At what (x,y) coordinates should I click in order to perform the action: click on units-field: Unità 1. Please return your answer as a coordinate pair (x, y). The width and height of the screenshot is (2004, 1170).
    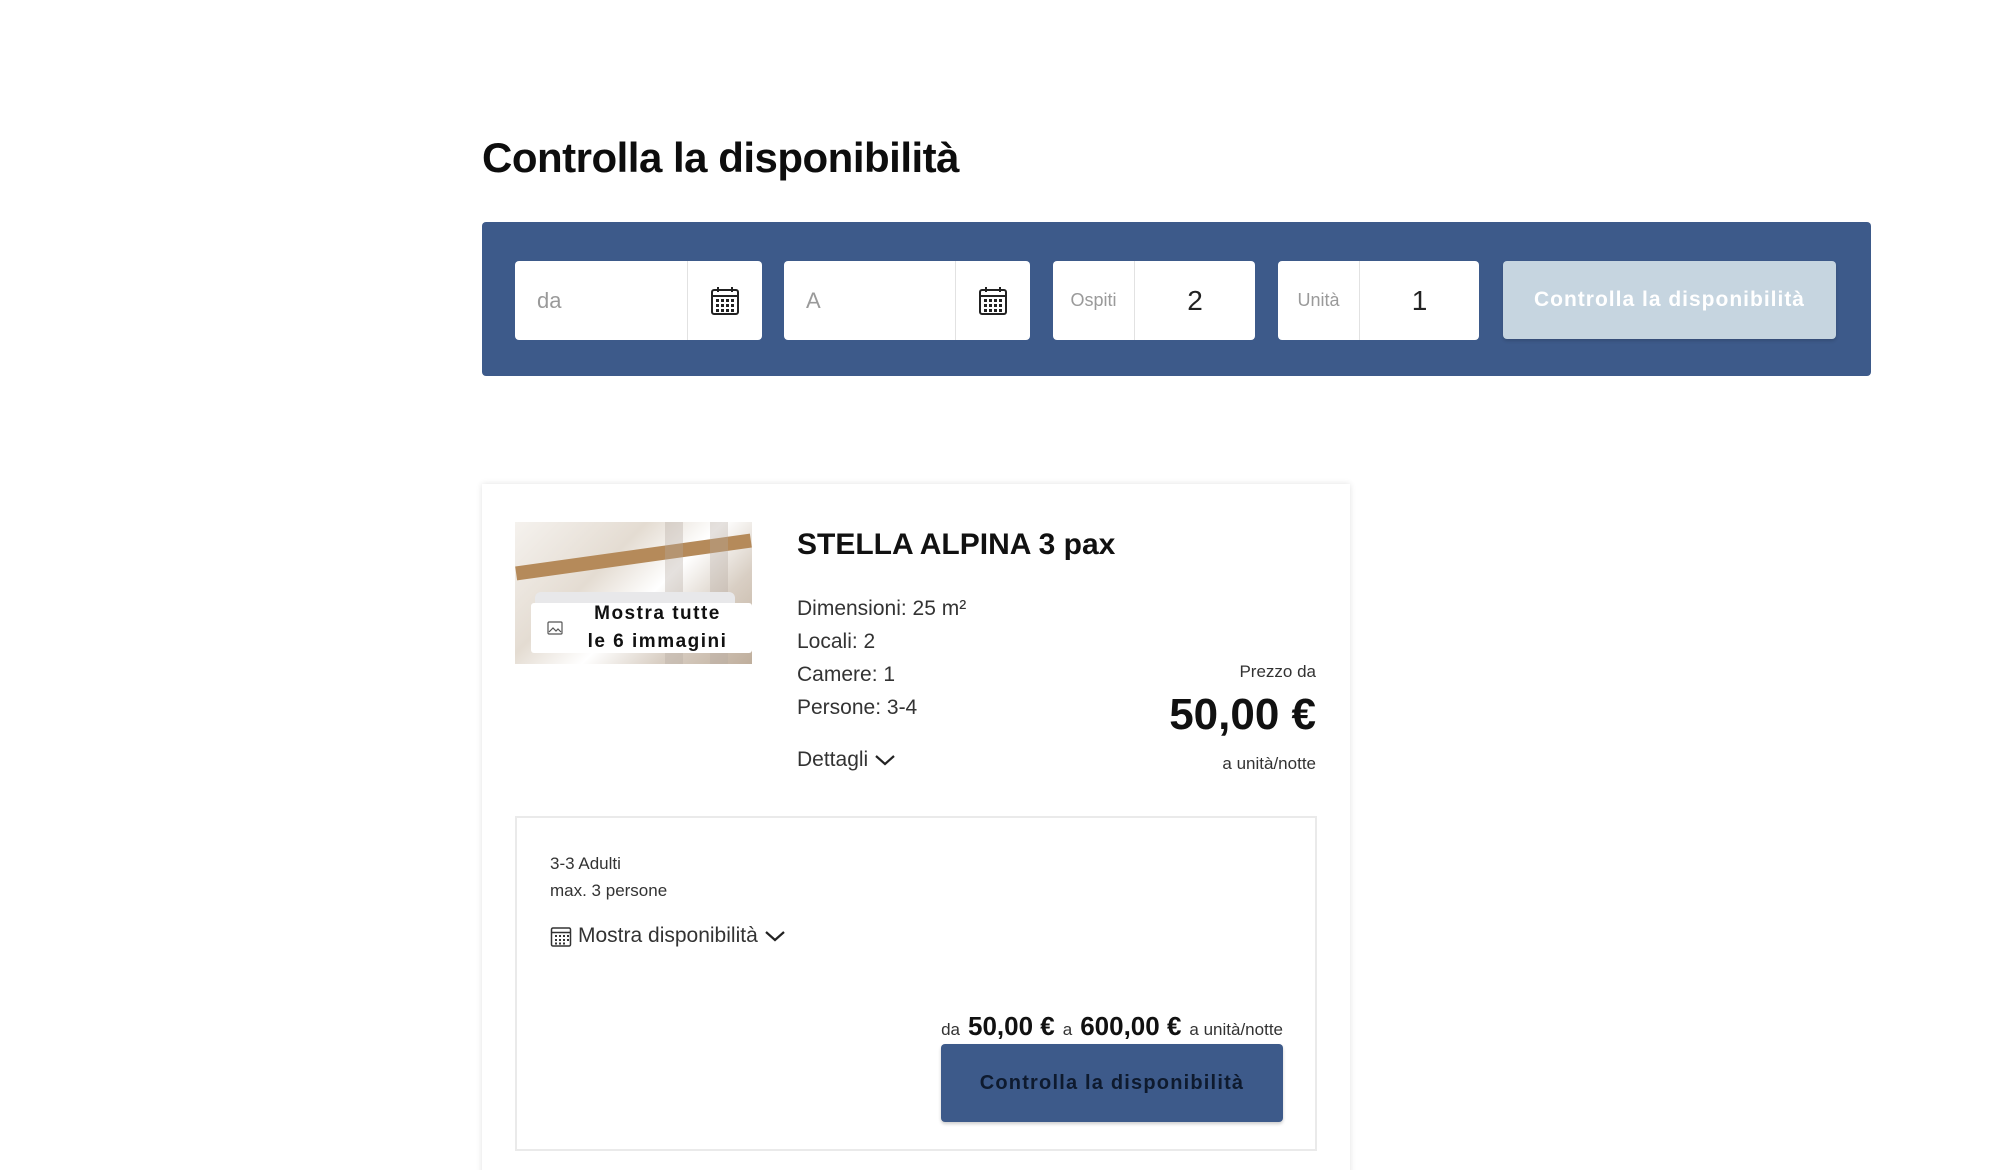
    Looking at the image, I should click on (1378, 300).